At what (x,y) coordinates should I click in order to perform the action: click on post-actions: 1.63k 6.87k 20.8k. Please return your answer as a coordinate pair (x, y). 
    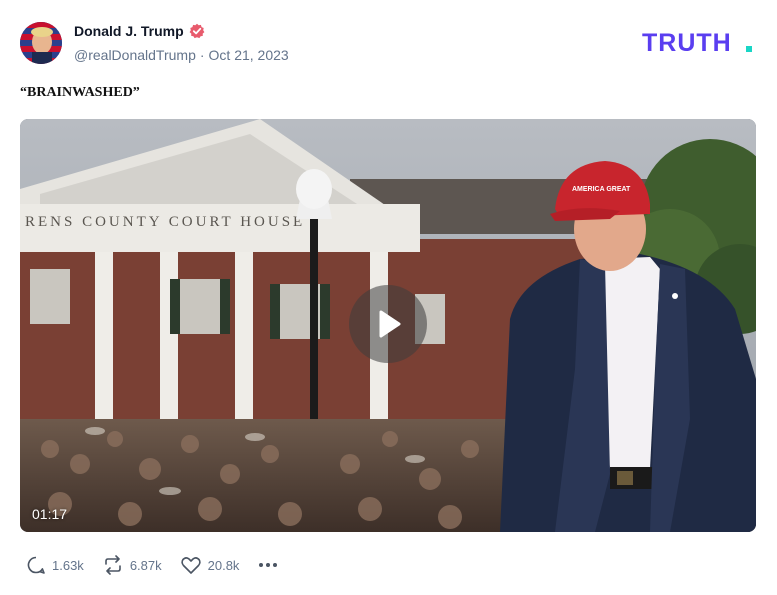
    Looking at the image, I should click on (152, 565).